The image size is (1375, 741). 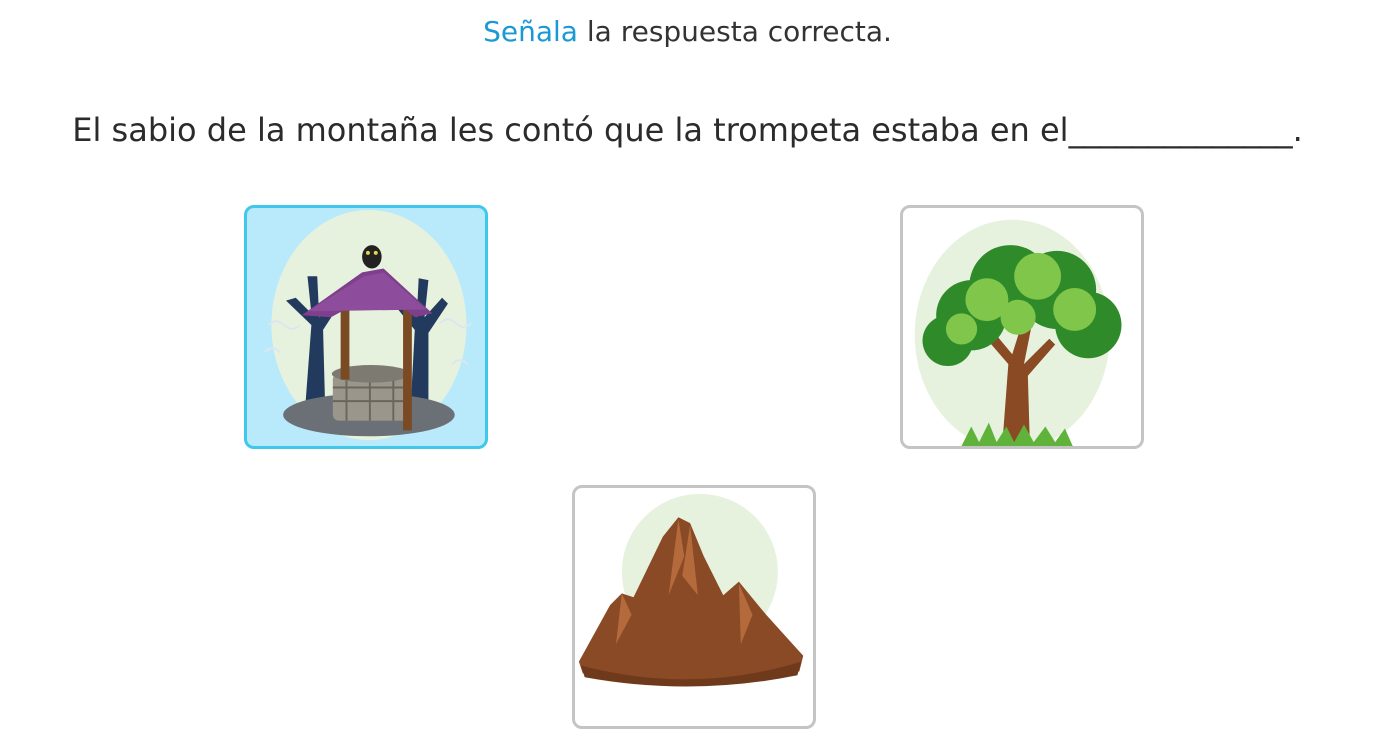 What do you see at coordinates (530, 31) in the screenshot?
I see `instruction-highlight: Señala` at bounding box center [530, 31].